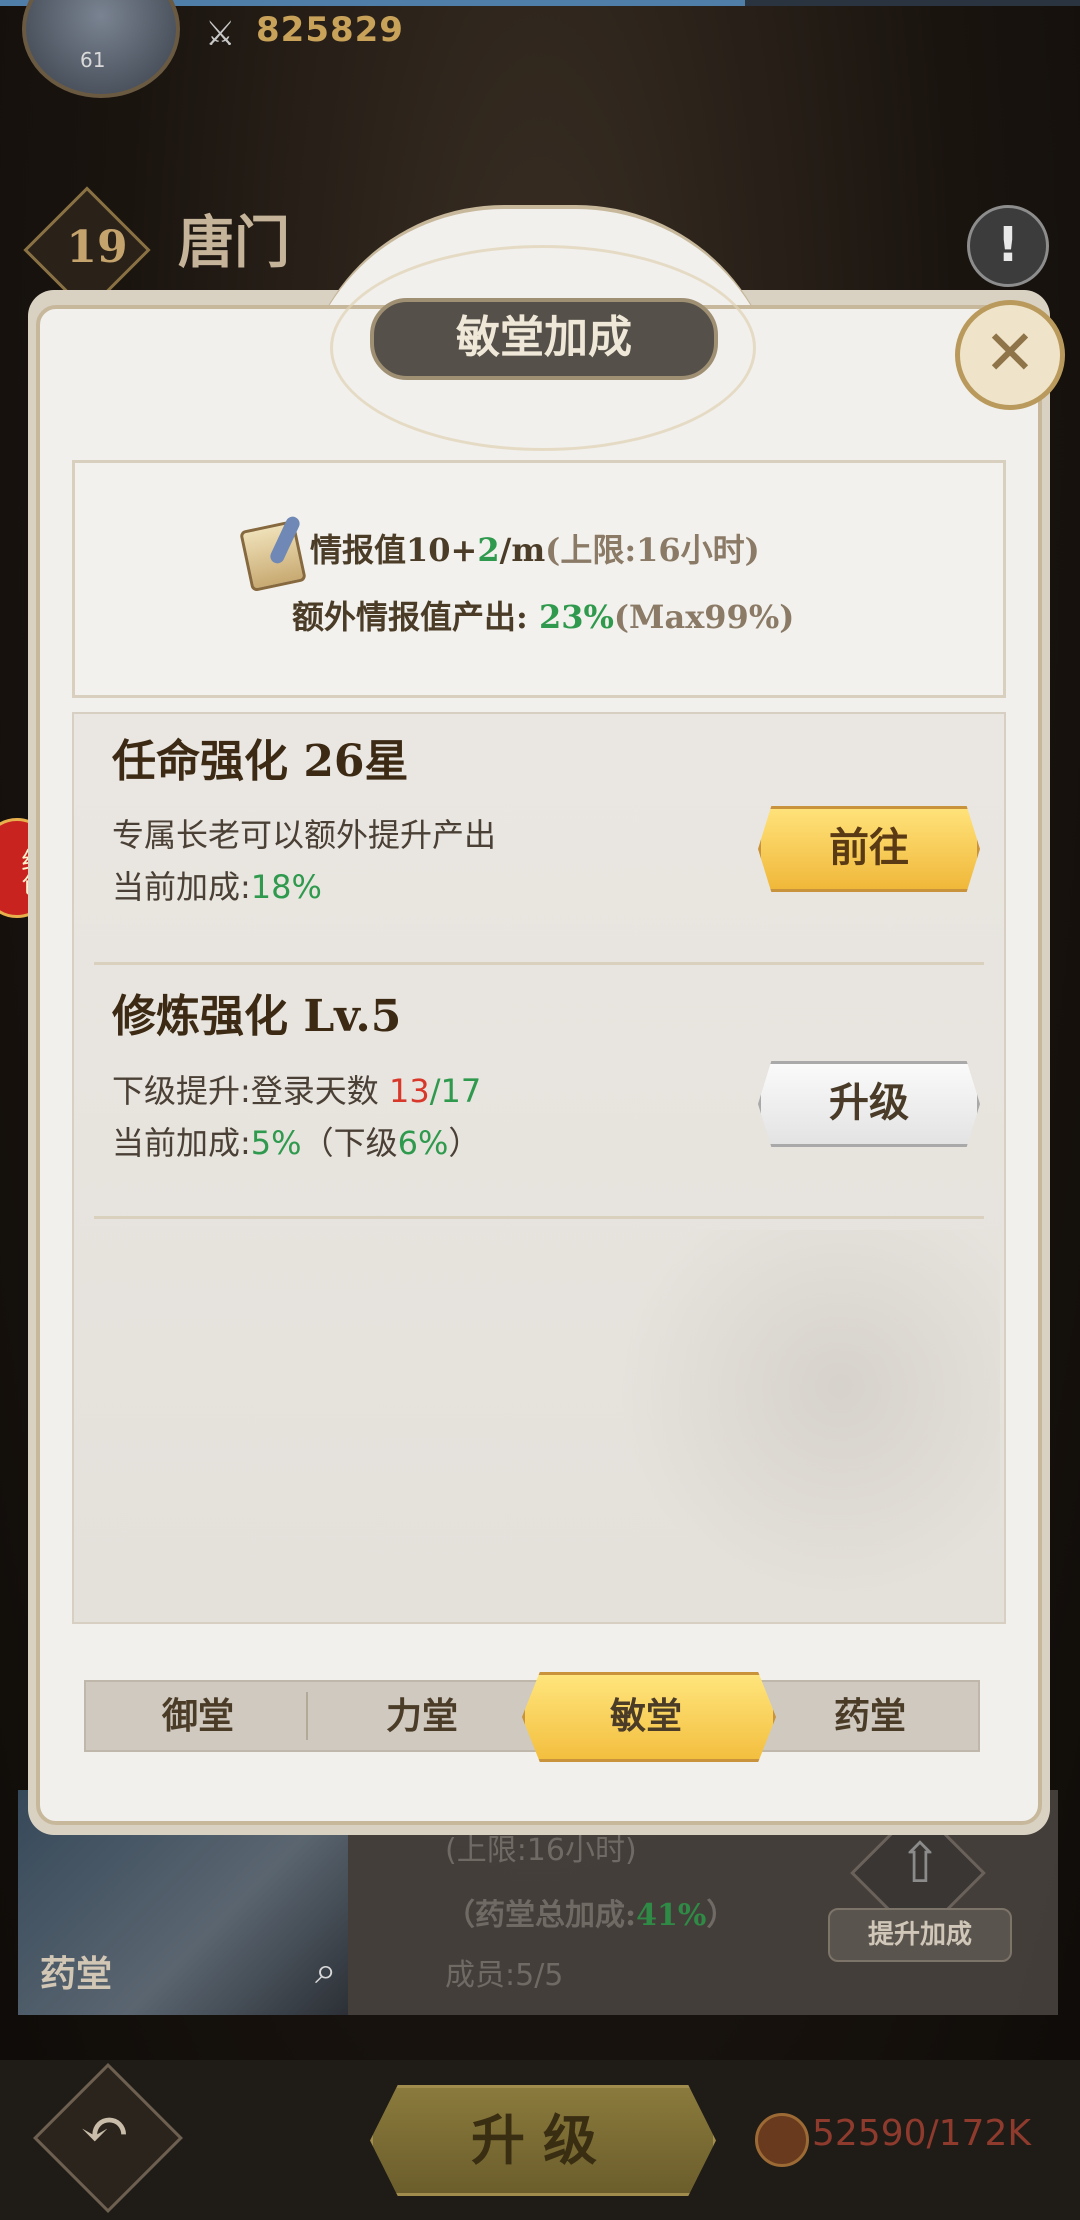 Image resolution: width=1080 pixels, height=2220 pixels. What do you see at coordinates (423, 1143) in the screenshot?
I see `train-bonus-next-value: 6%` at bounding box center [423, 1143].